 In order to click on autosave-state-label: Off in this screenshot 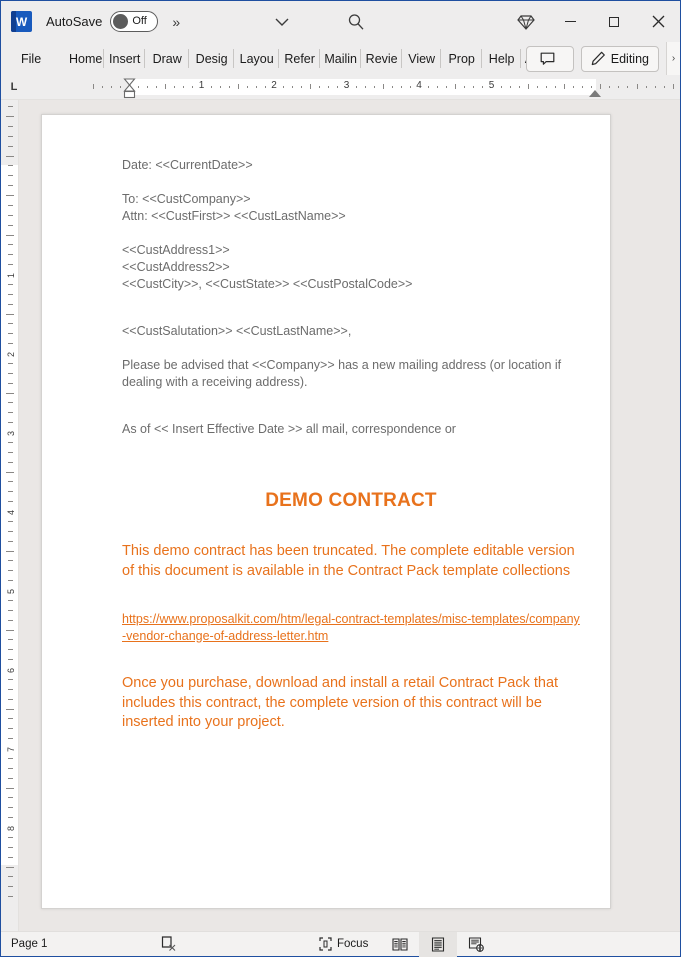, I will do `click(139, 21)`.